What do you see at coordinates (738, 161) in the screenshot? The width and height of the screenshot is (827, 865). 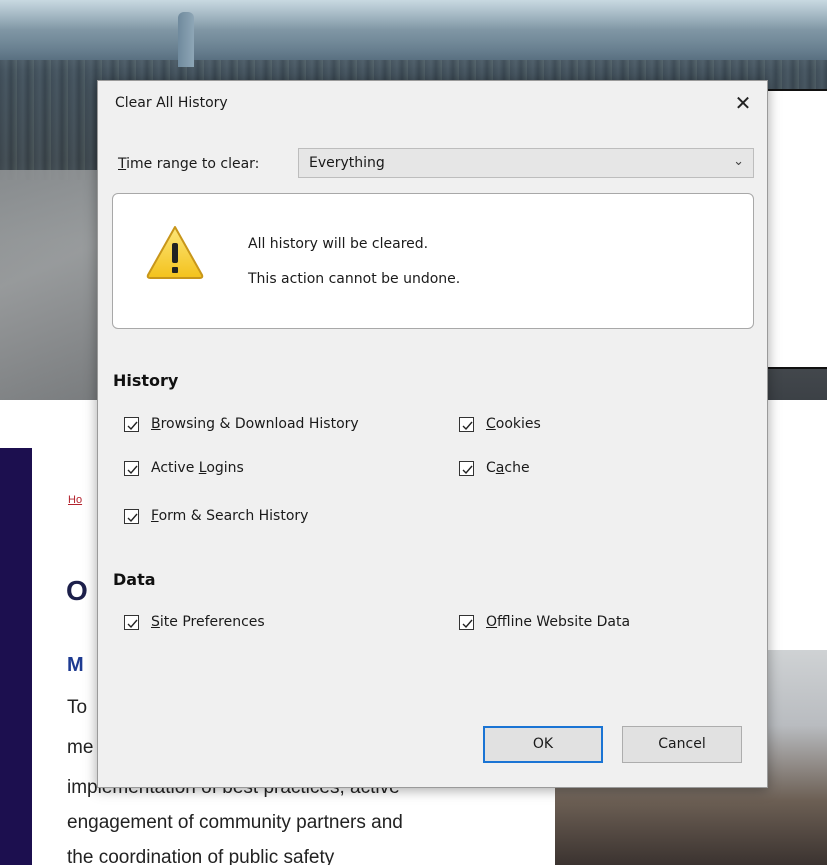 I see `chevron-down-icon: ⌄` at bounding box center [738, 161].